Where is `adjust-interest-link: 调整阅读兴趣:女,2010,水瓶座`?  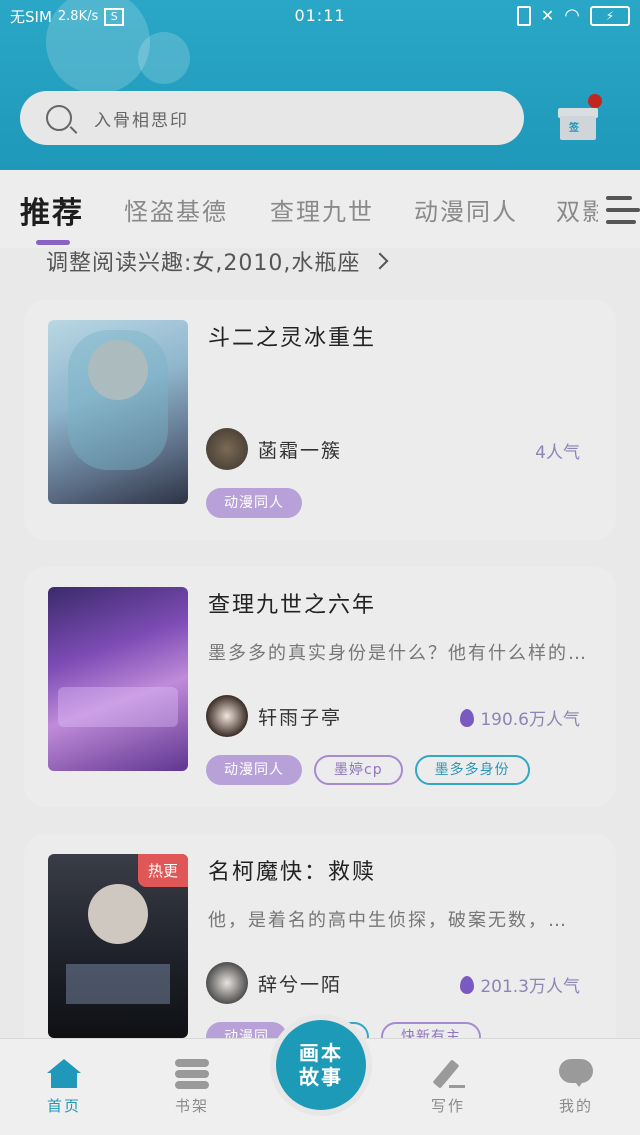 adjust-interest-link: 调整阅读兴趣:女,2010,水瓶座 is located at coordinates (217, 261).